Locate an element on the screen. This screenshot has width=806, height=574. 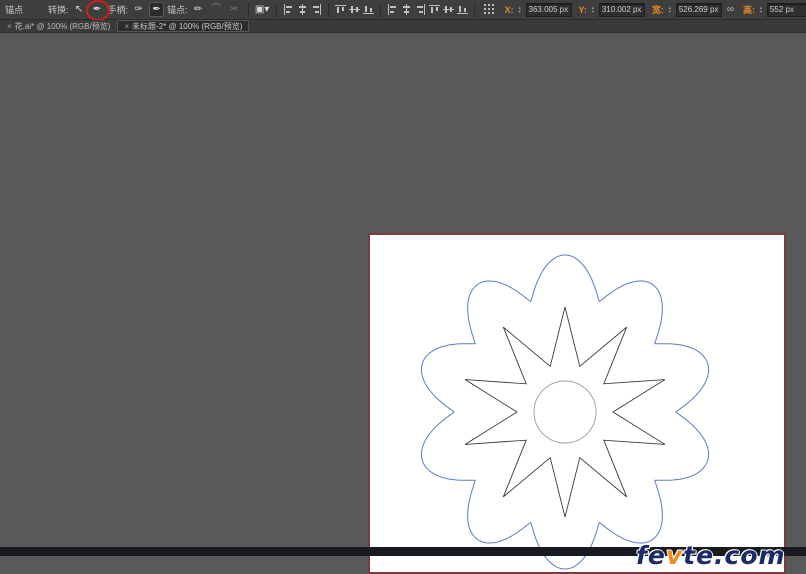
convert-group-label: 转换: is located at coordinates (58, 10).